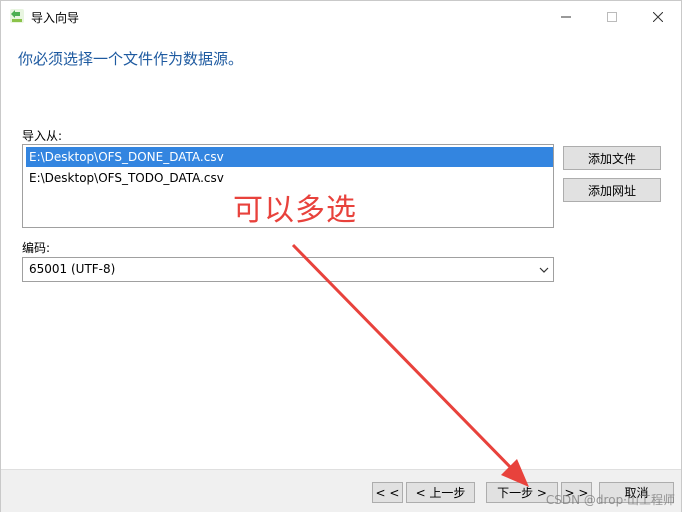  What do you see at coordinates (440, 492) in the screenshot?
I see `previous-step-button: < 上一步` at bounding box center [440, 492].